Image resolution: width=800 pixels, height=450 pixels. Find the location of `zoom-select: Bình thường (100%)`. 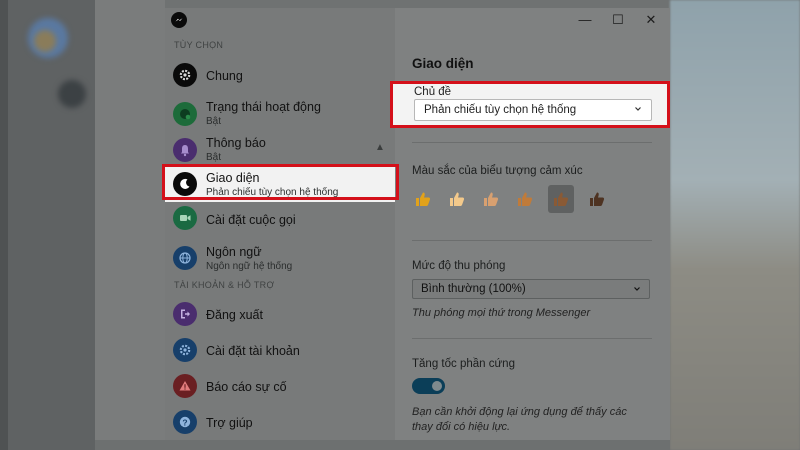

zoom-select: Bình thường (100%) is located at coordinates (531, 289).